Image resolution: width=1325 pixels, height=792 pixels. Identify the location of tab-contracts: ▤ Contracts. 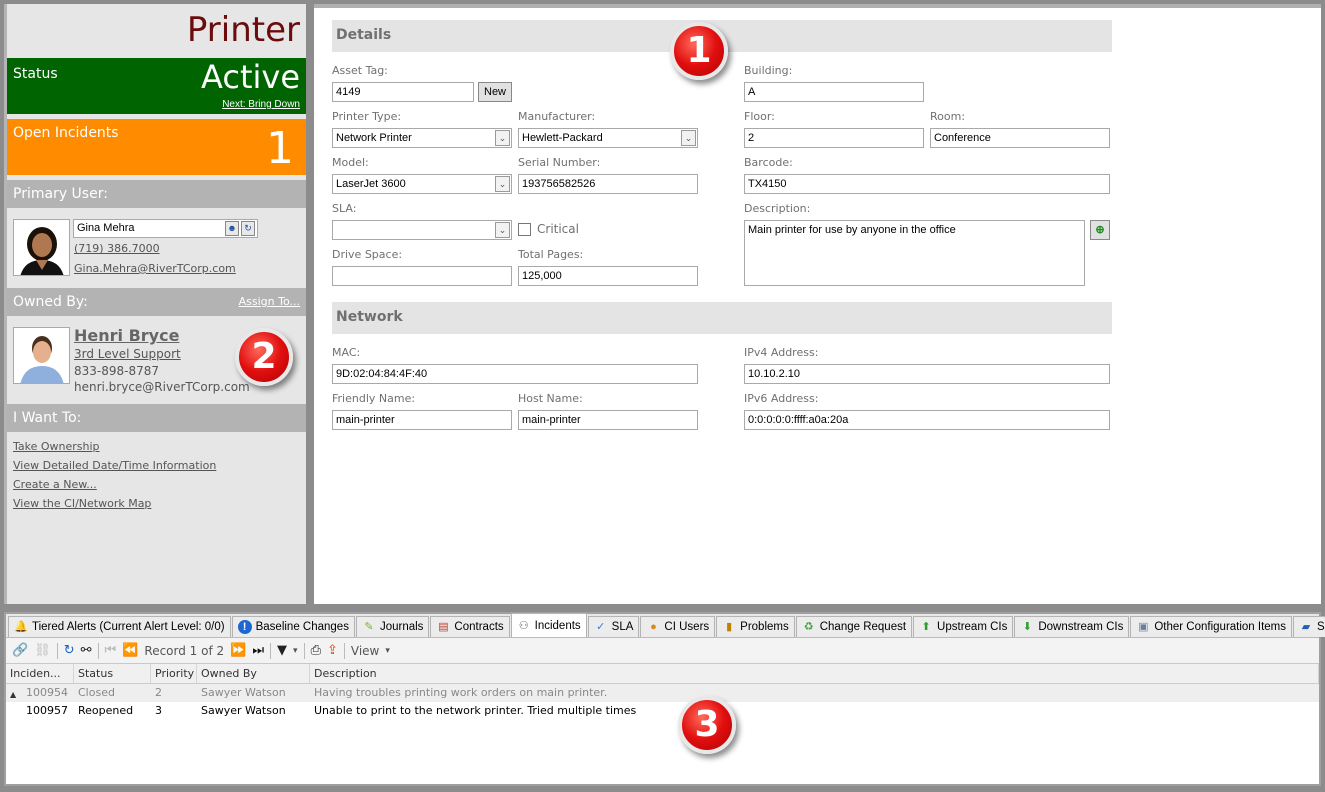
(470, 626).